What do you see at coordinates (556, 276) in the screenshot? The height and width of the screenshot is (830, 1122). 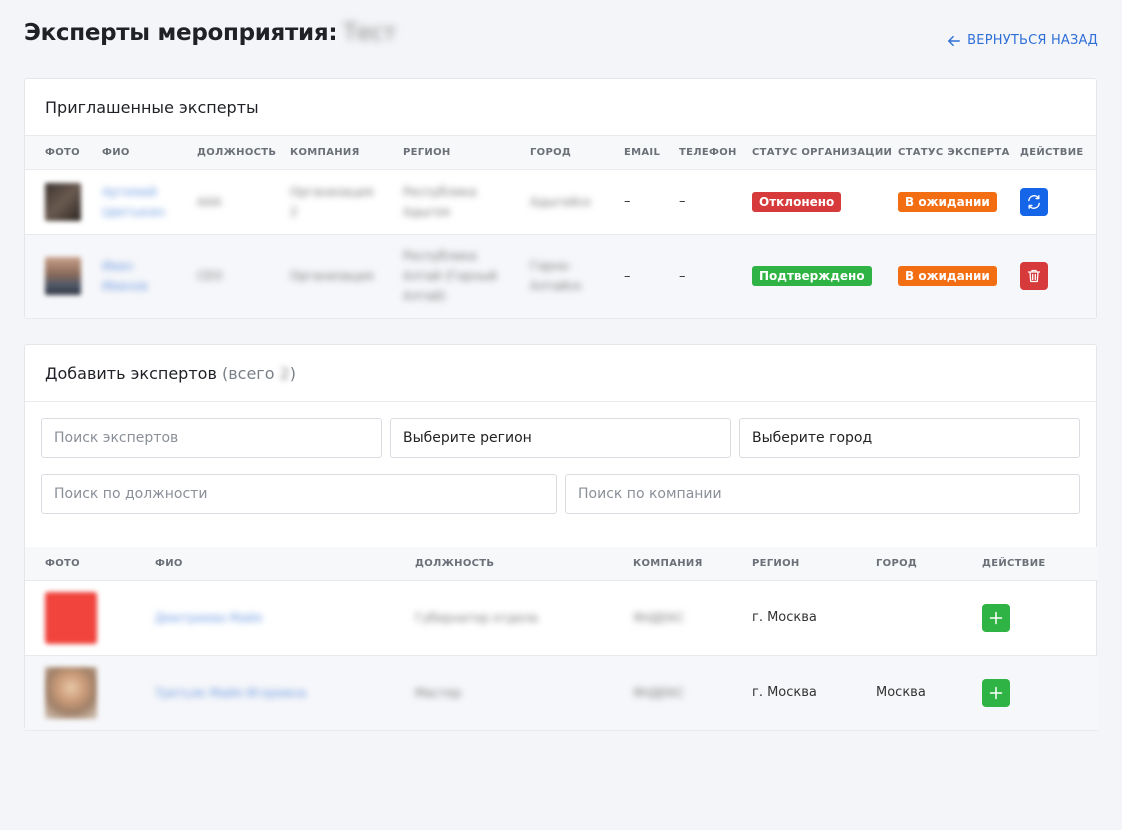 I see `expert-city: Горно-Алтайск` at bounding box center [556, 276].